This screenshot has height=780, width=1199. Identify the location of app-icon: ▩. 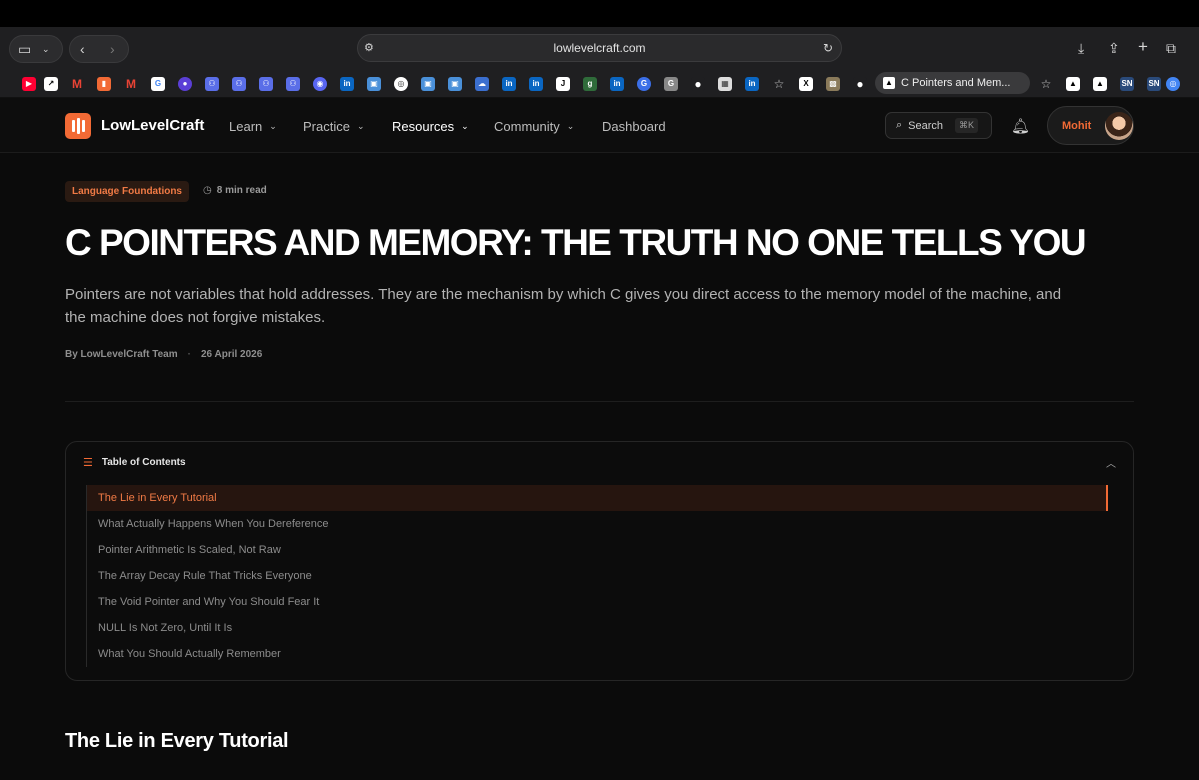
(833, 84).